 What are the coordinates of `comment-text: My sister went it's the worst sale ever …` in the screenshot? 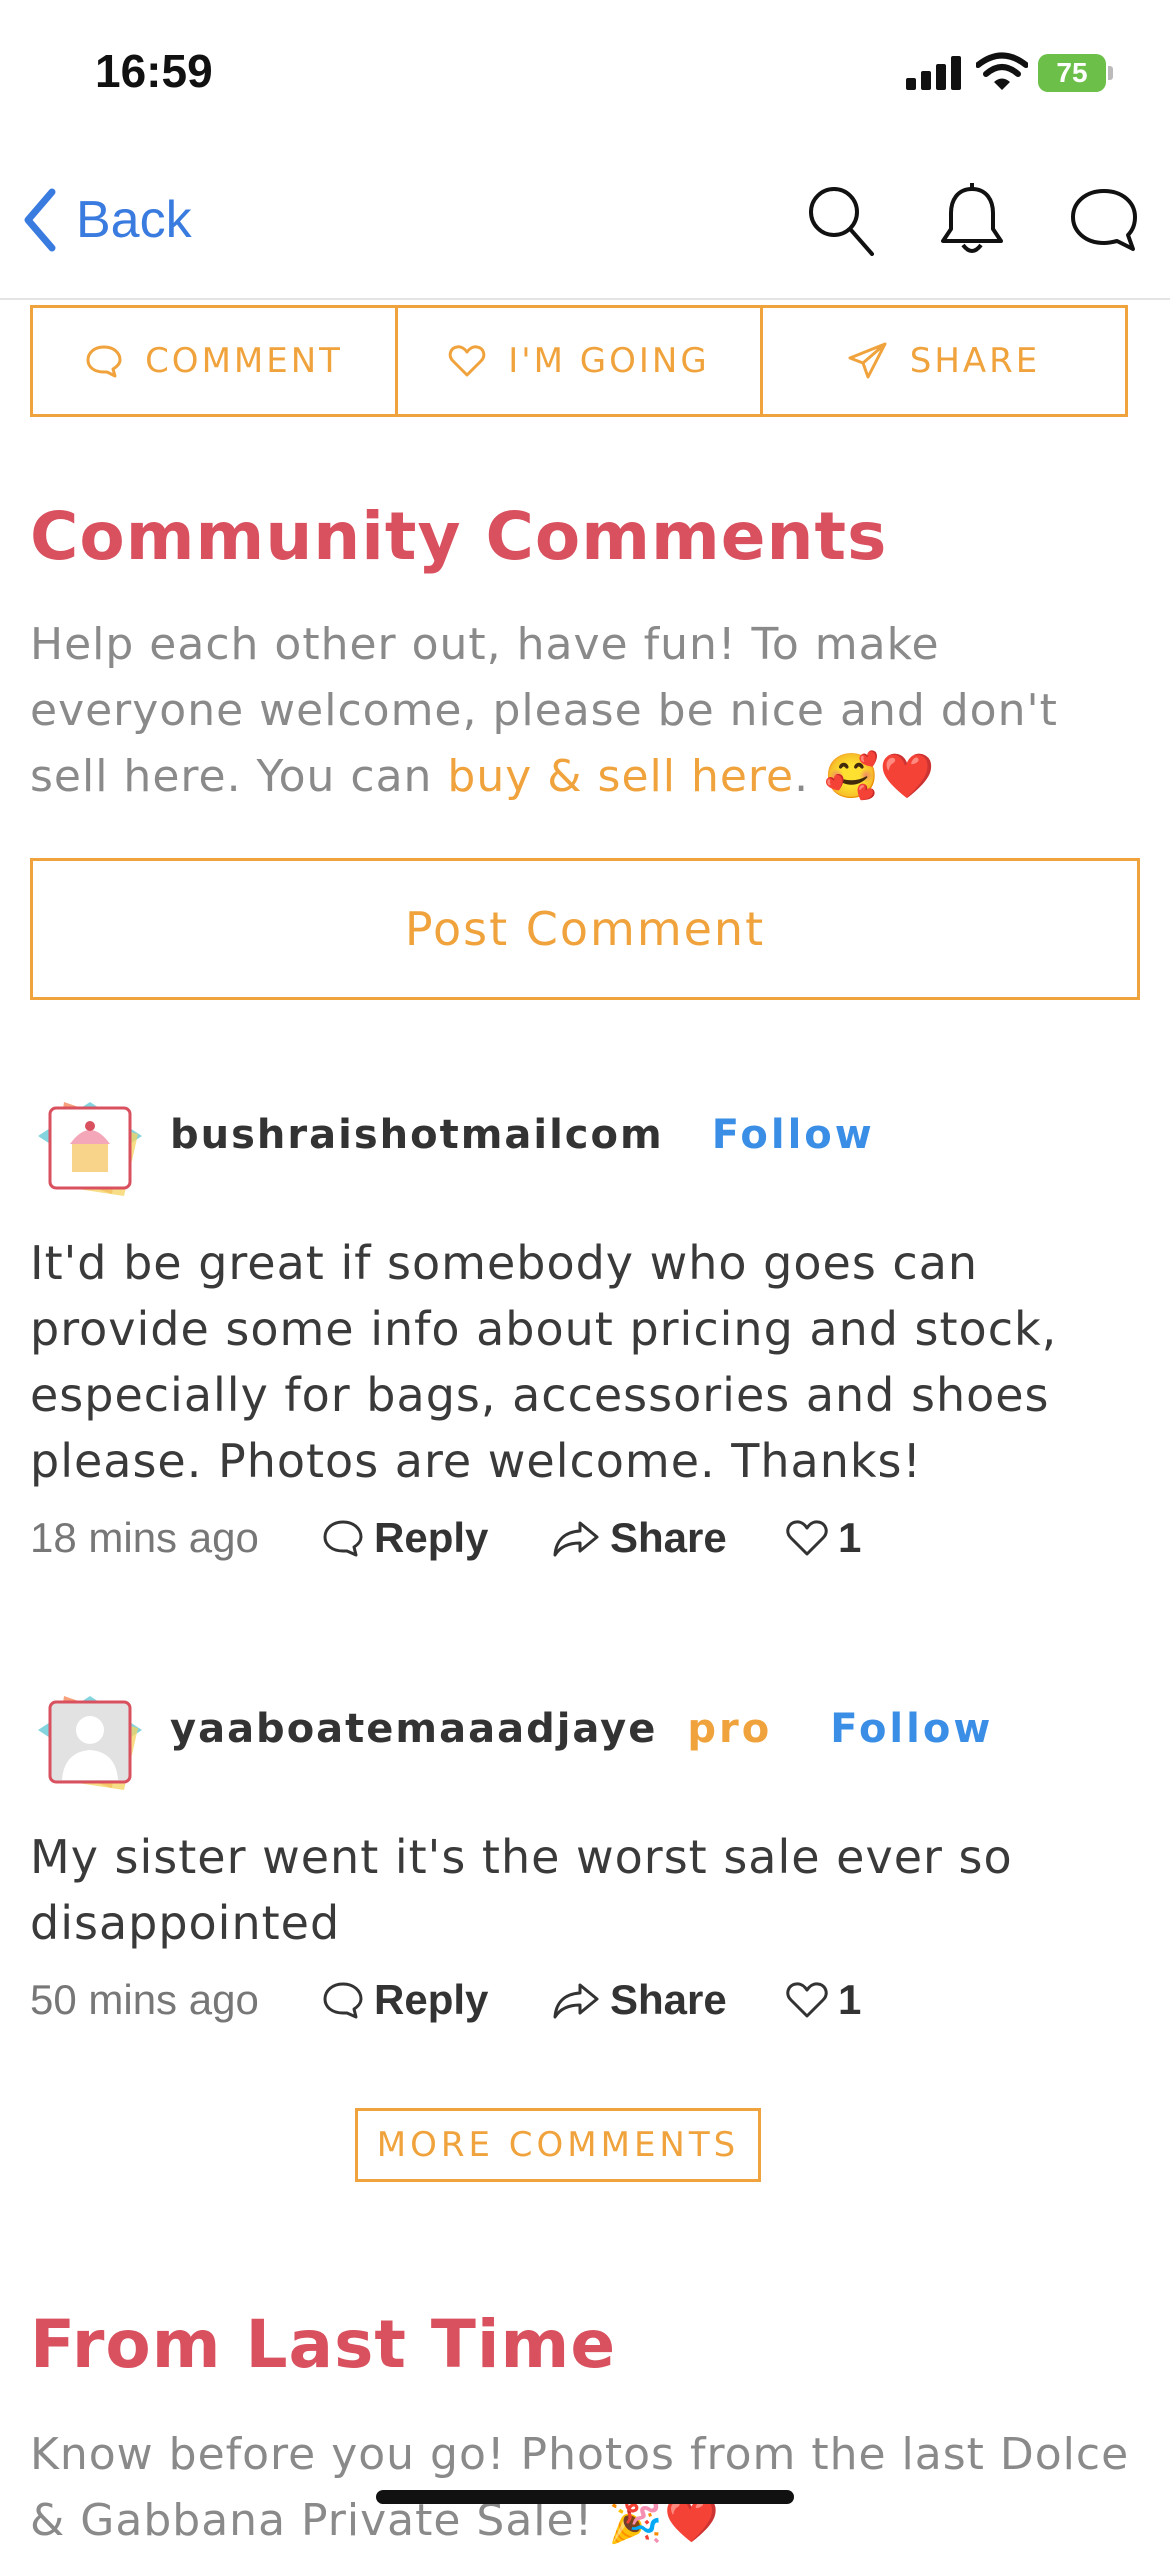 It's located at (521, 1890).